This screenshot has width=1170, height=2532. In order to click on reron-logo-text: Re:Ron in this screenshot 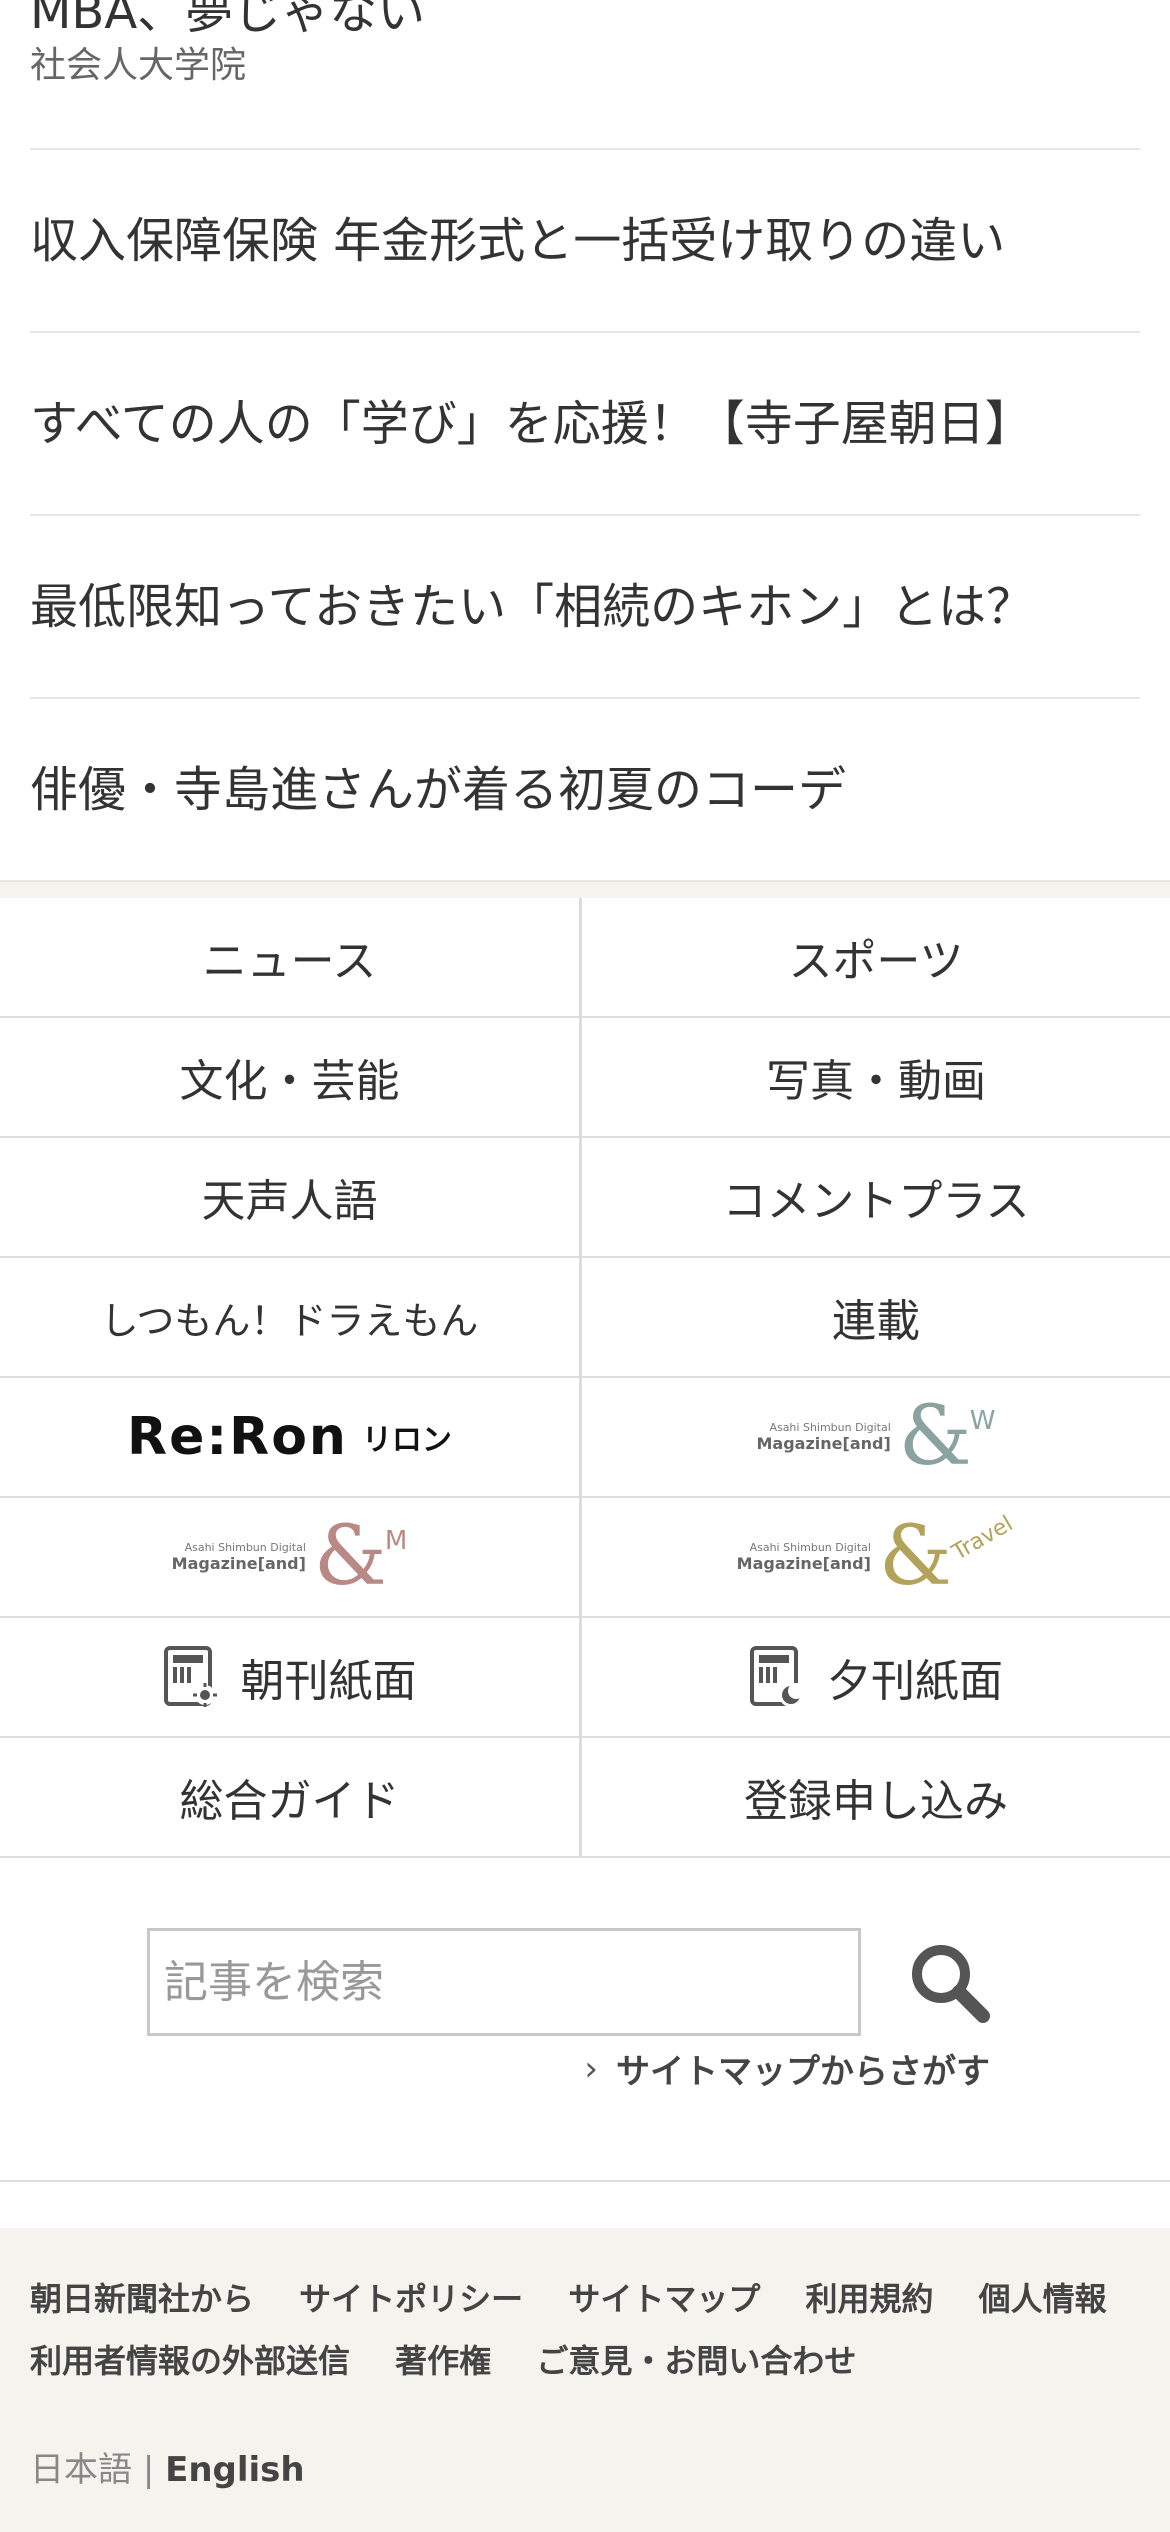, I will do `click(237, 1437)`.